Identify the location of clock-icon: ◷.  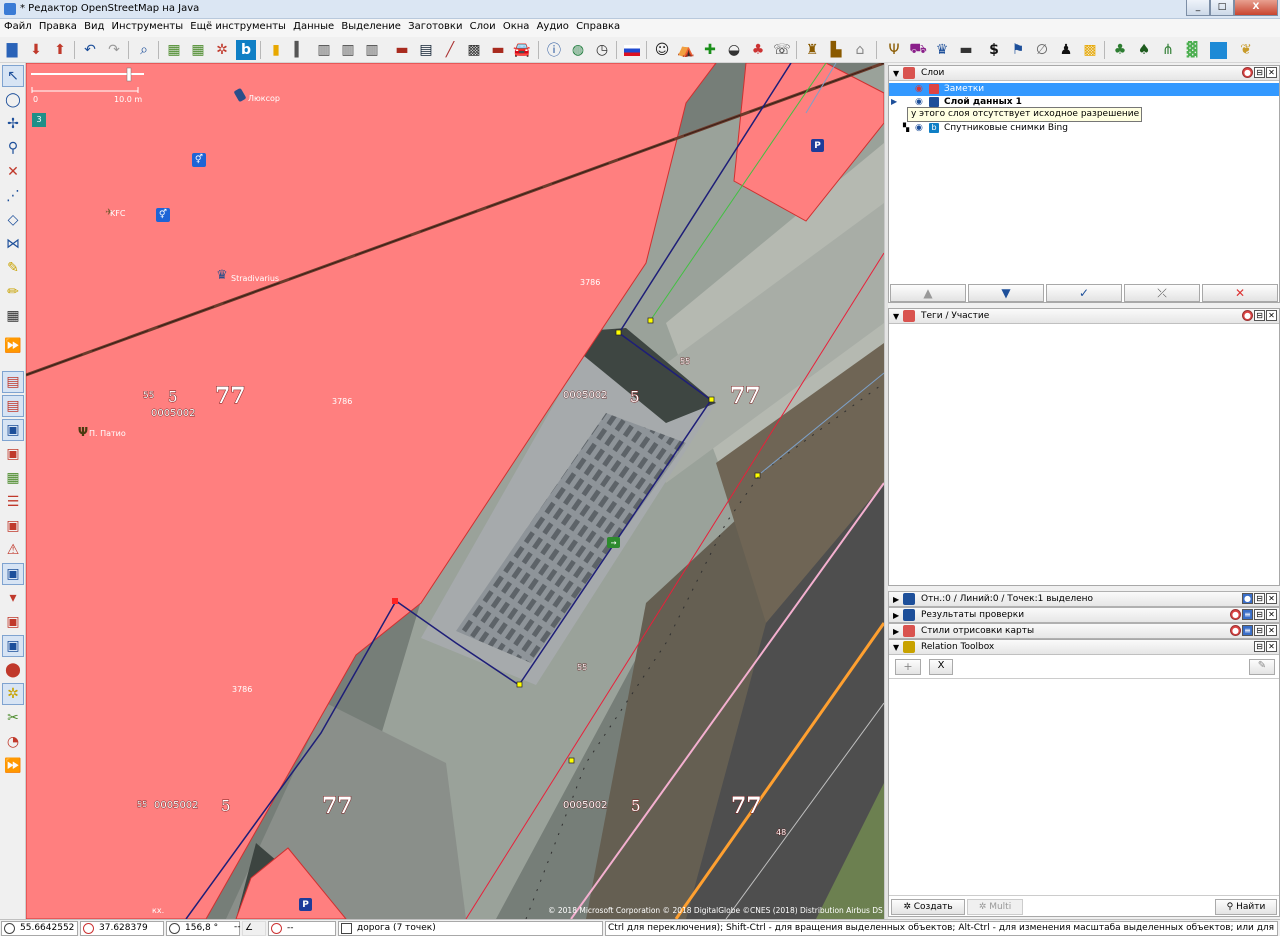
(602, 50).